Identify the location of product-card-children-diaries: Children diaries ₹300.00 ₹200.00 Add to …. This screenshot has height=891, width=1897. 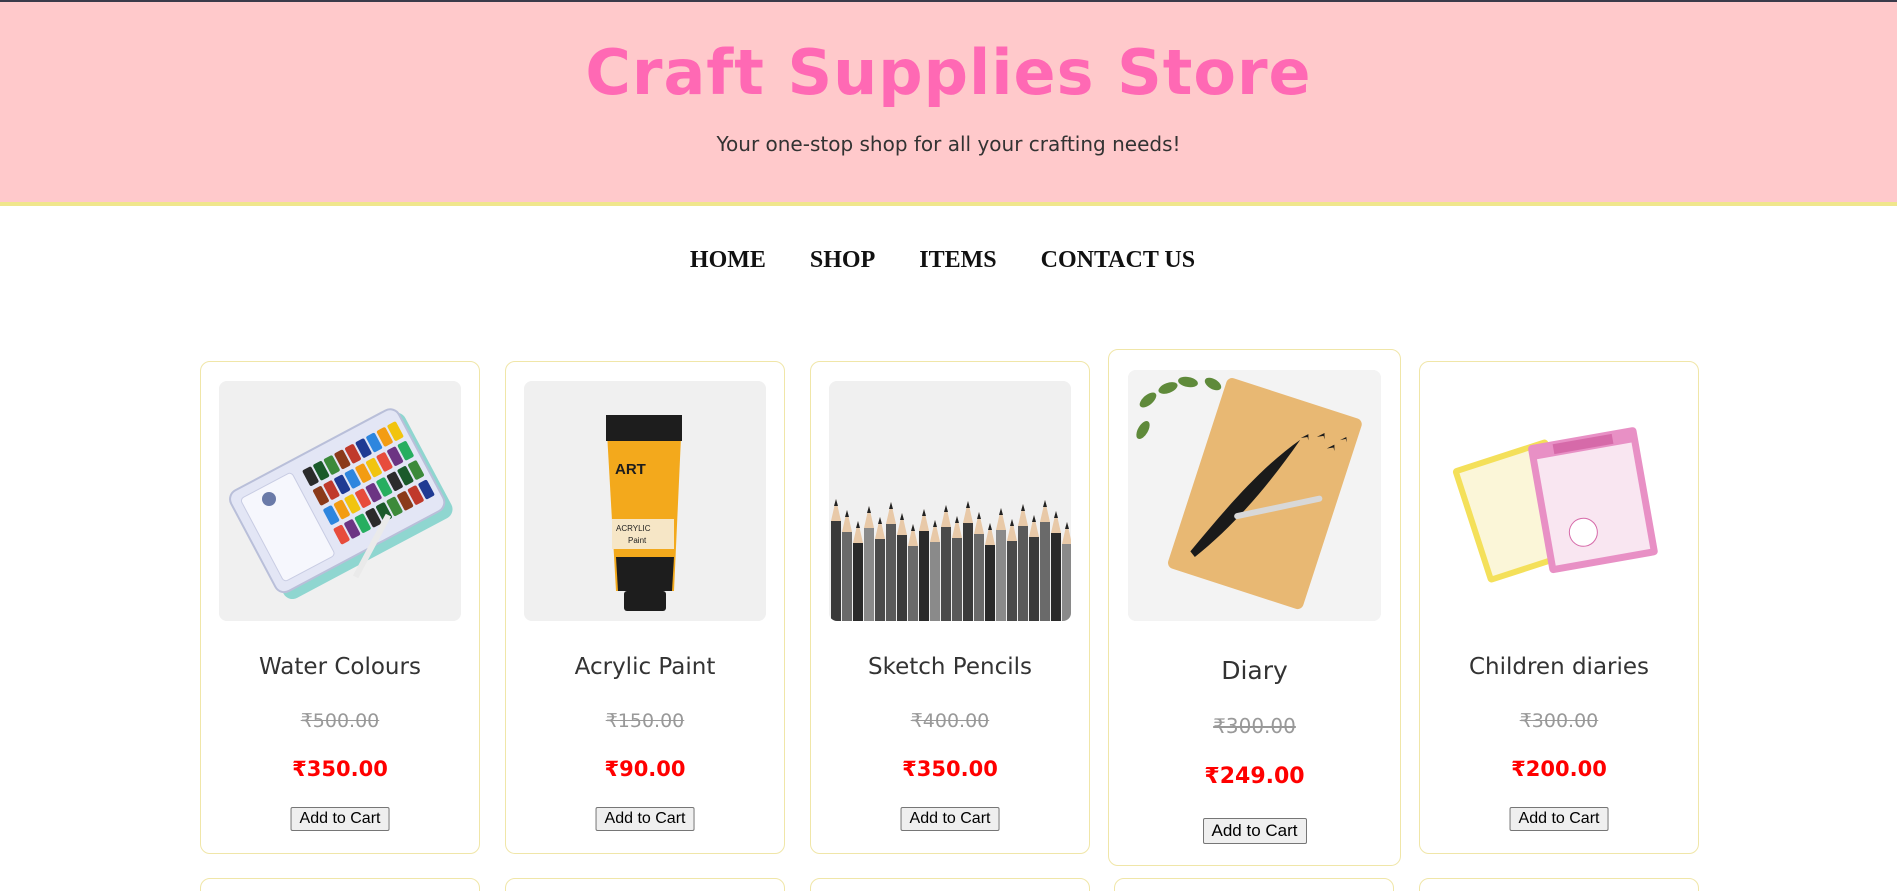
(1559, 607).